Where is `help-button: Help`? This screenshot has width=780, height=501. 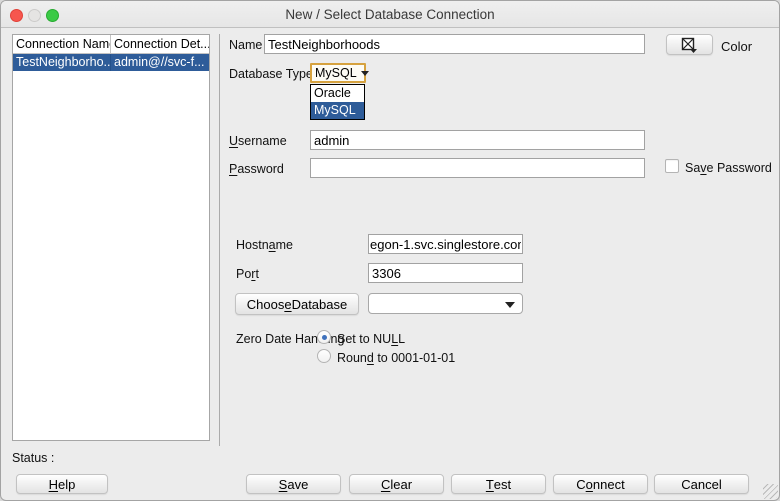
help-button: Help is located at coordinates (62, 484).